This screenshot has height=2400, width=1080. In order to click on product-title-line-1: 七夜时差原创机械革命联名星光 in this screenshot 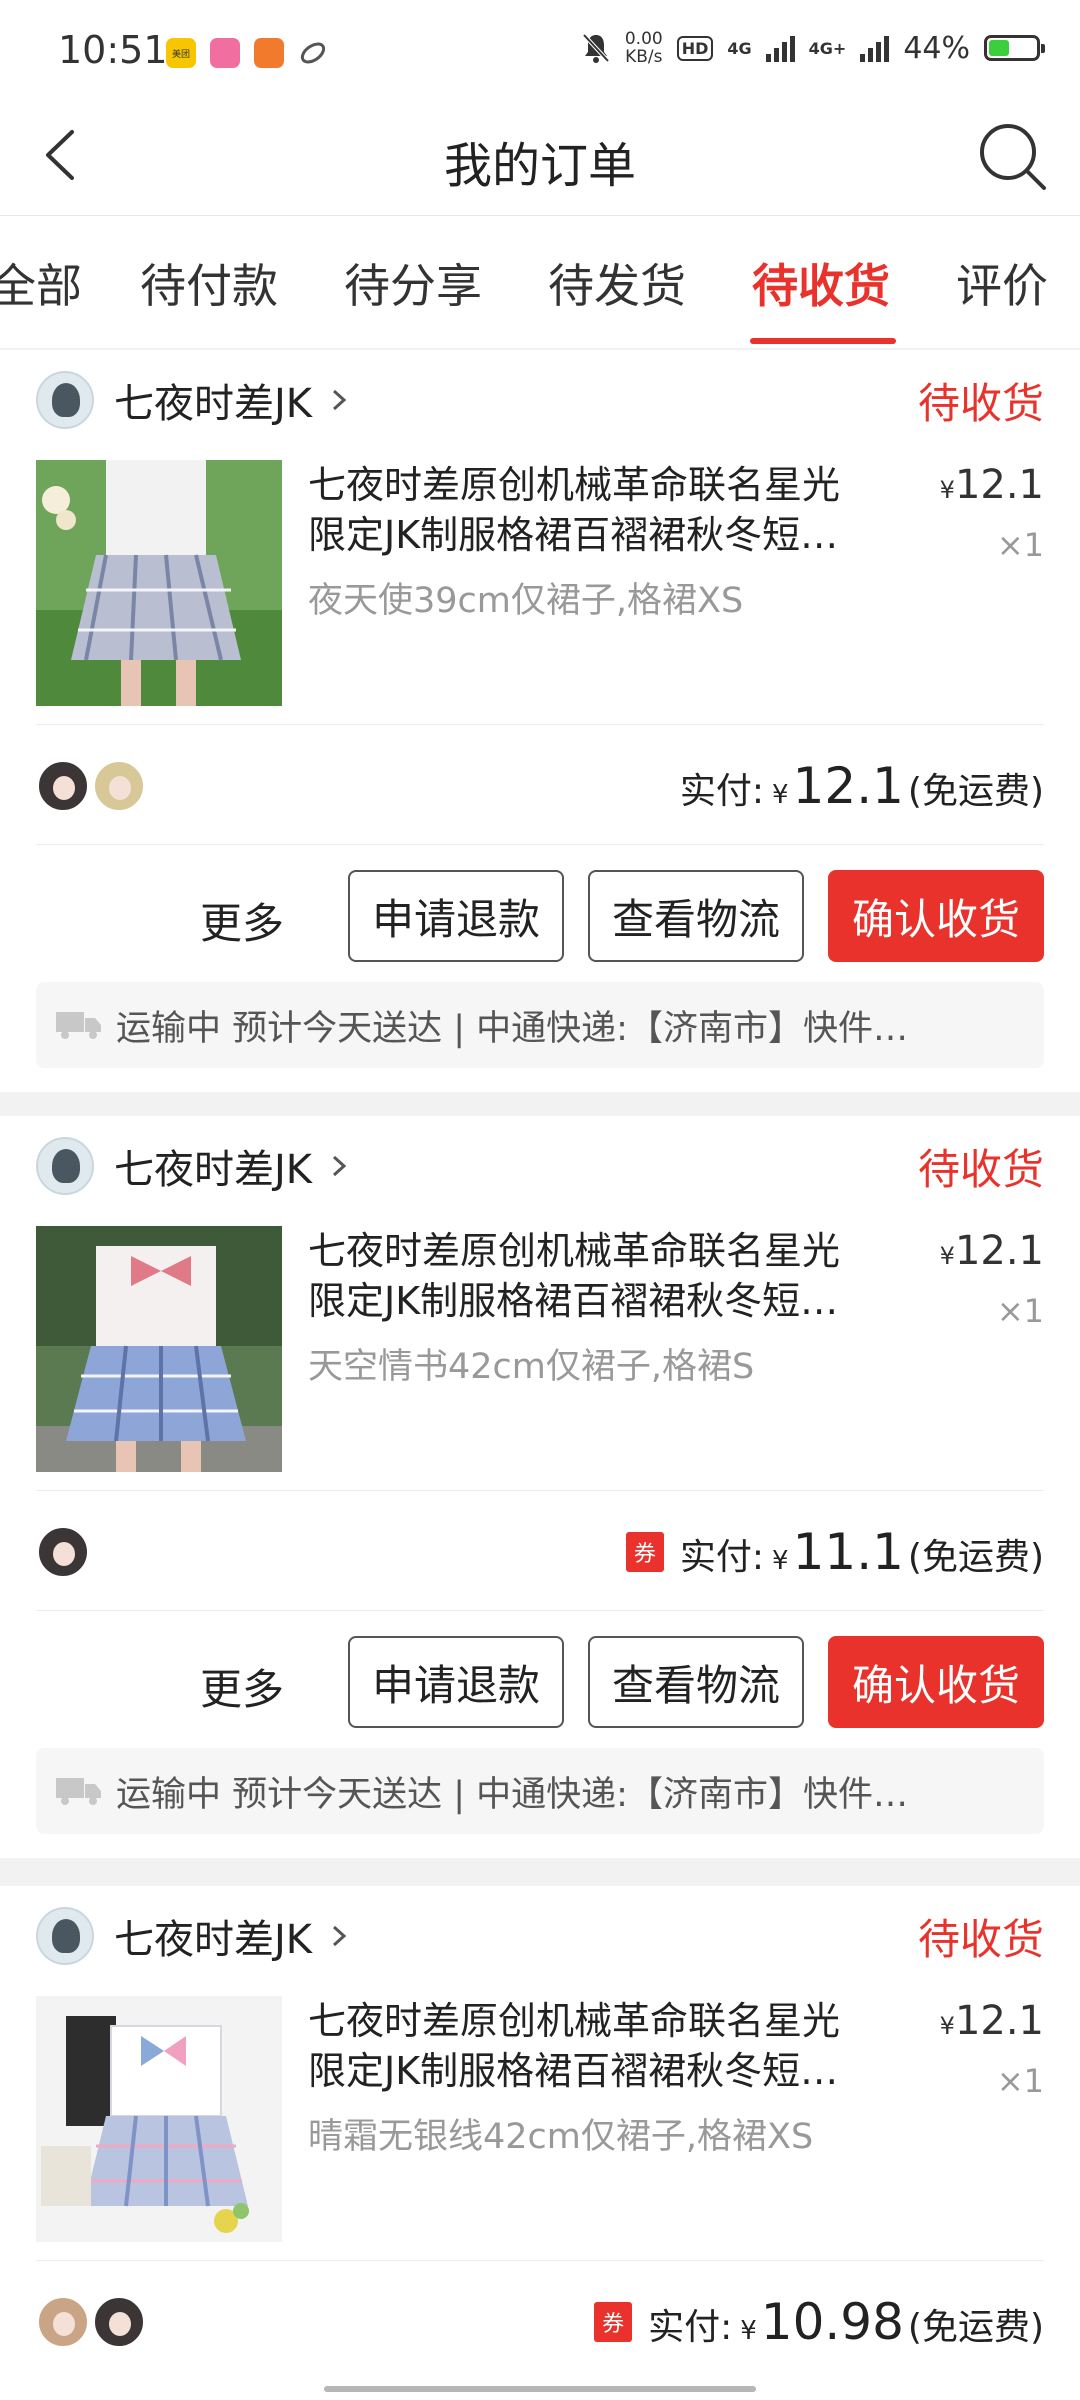, I will do `click(574, 2021)`.